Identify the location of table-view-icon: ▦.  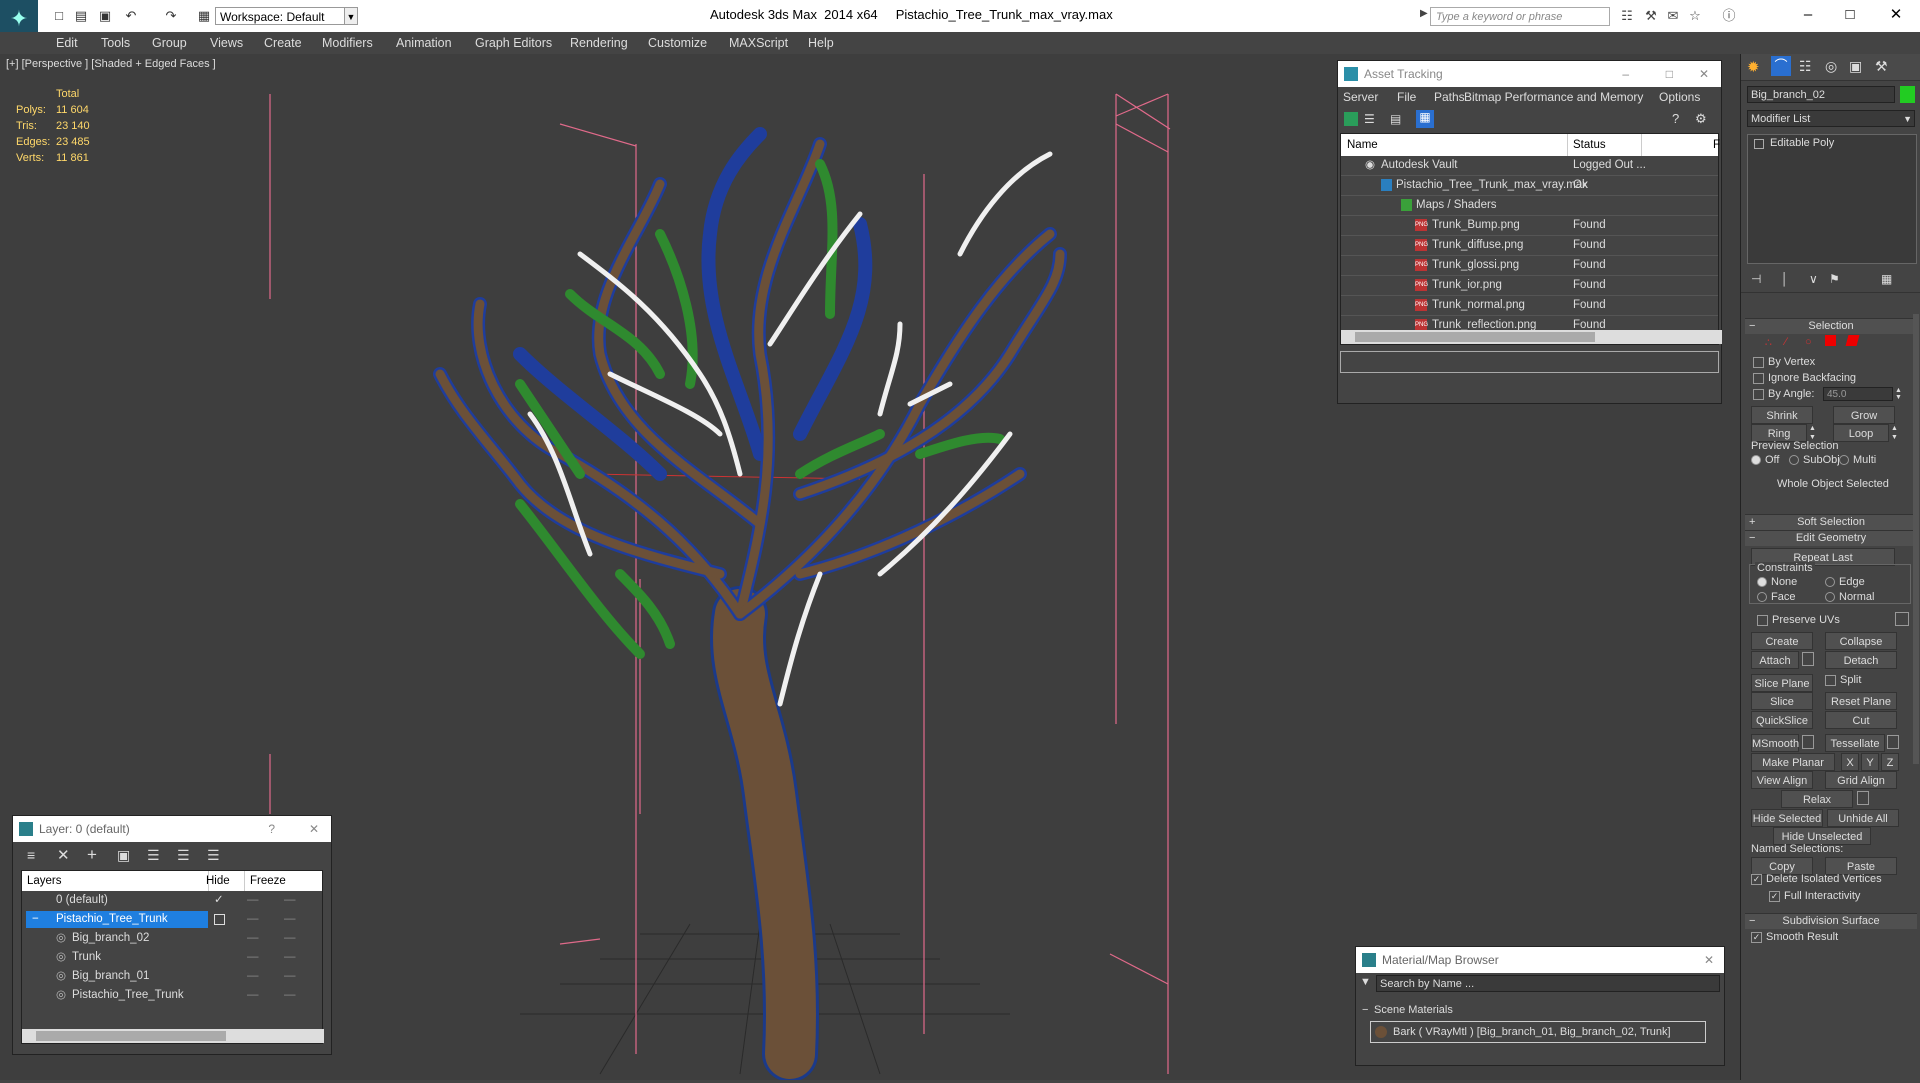
(1425, 119).